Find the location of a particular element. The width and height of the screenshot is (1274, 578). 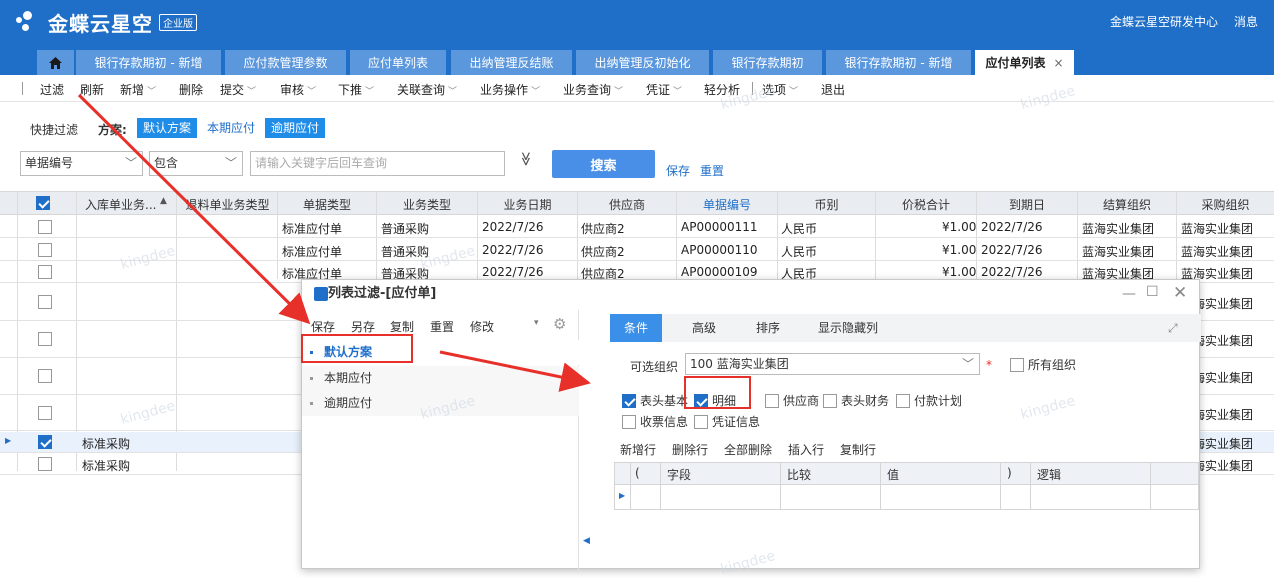

check-header-basic: 表头基本 is located at coordinates (655, 400).